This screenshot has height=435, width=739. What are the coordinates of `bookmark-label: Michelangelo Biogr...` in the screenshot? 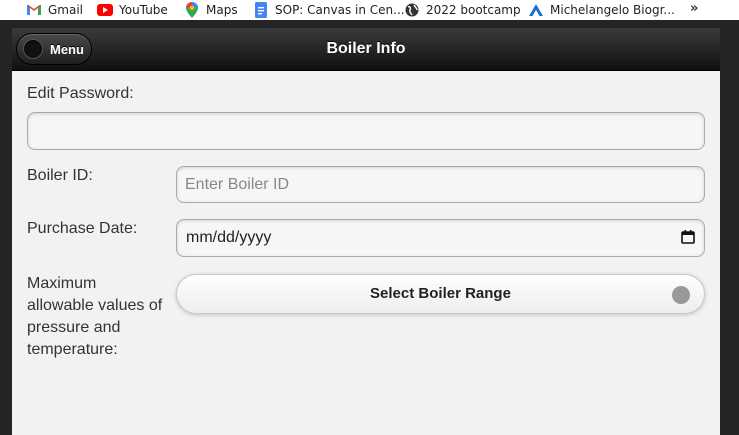 It's located at (612, 10).